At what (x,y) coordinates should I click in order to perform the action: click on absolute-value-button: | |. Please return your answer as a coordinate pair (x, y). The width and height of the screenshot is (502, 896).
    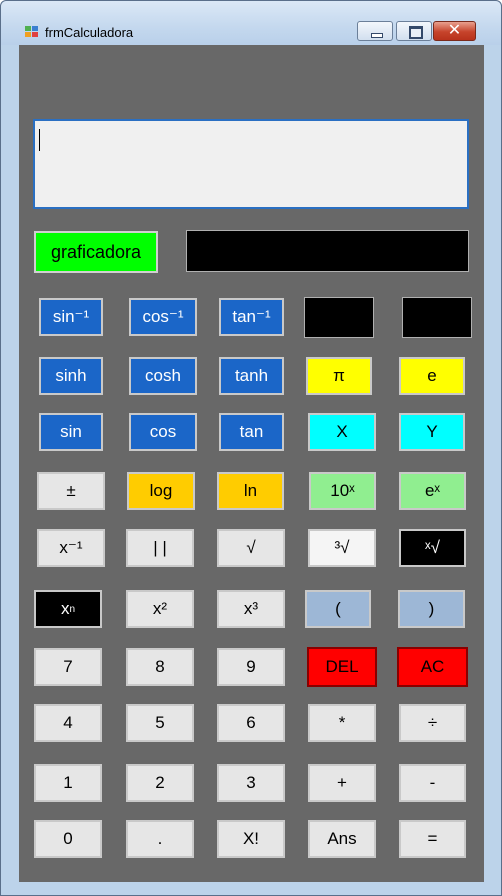
    Looking at the image, I should click on (160, 548).